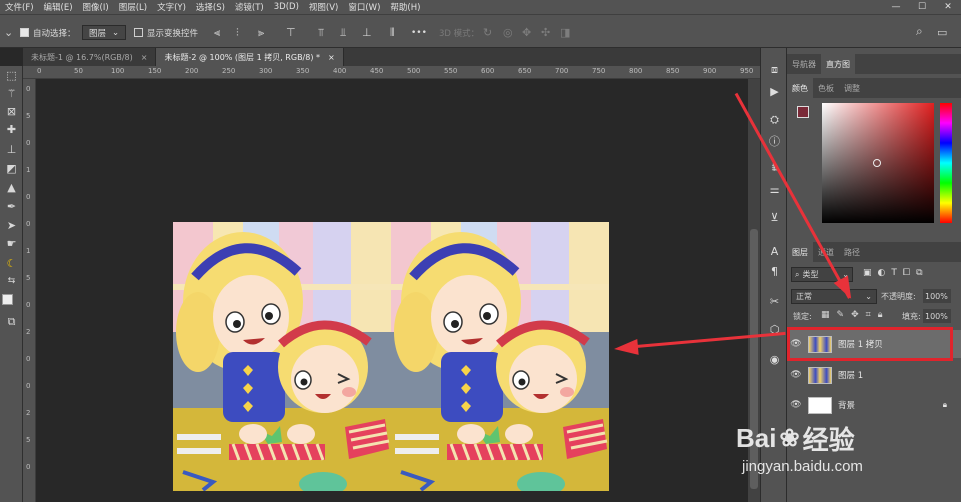 This screenshot has width=961, height=502. What do you see at coordinates (171, 7) in the screenshot?
I see `menu-type: 文字(Y)` at bounding box center [171, 7].